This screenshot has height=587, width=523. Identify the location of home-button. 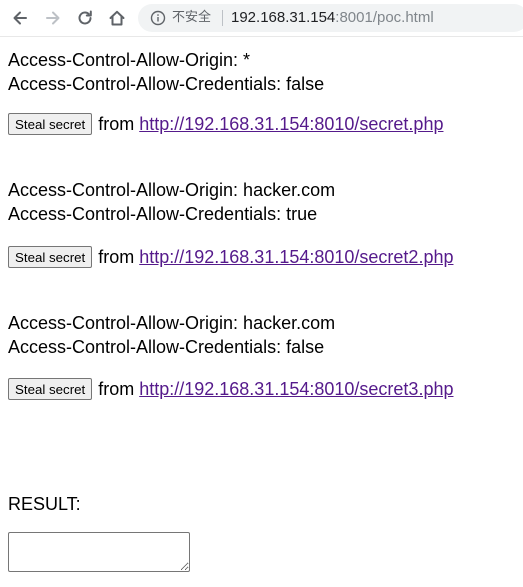
(117, 18).